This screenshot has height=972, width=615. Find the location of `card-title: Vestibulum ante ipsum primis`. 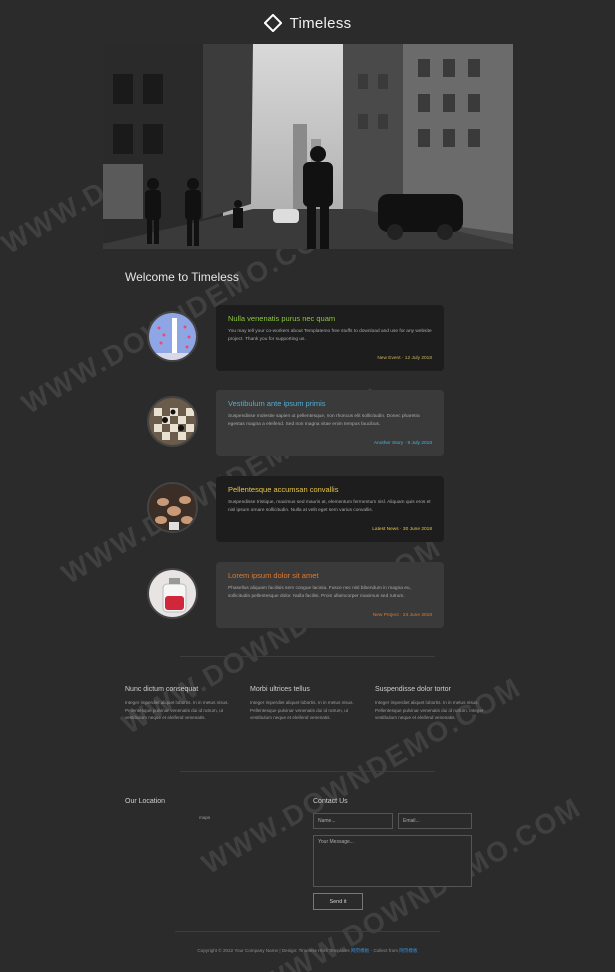

card-title: Vestibulum ante ipsum primis is located at coordinates (330, 403).